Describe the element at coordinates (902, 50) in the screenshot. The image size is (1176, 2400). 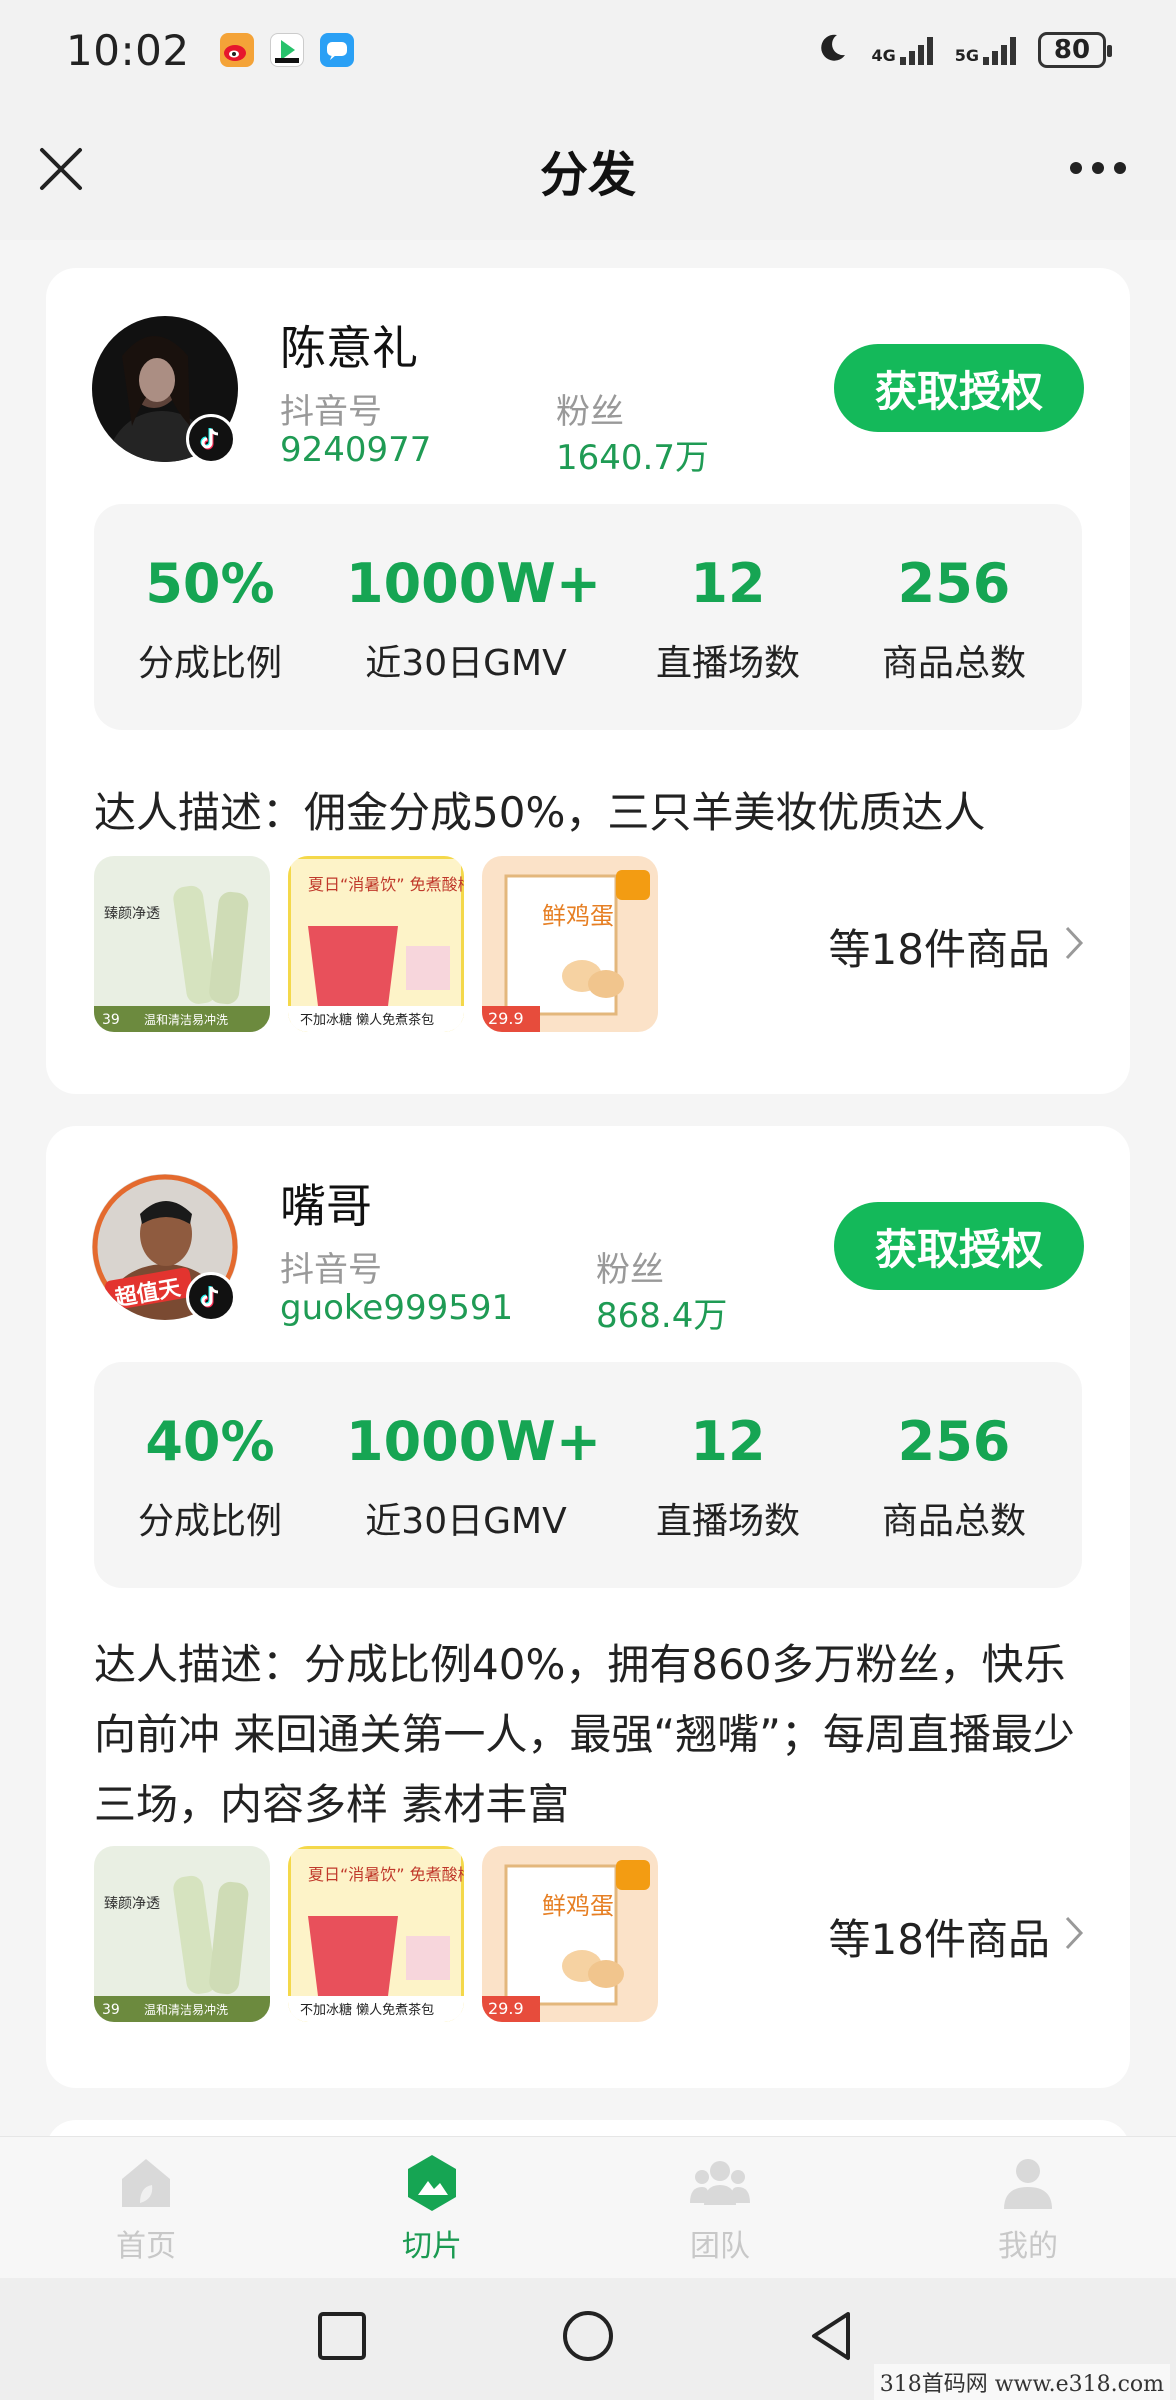
I see `signal-4g: 4G` at that location.